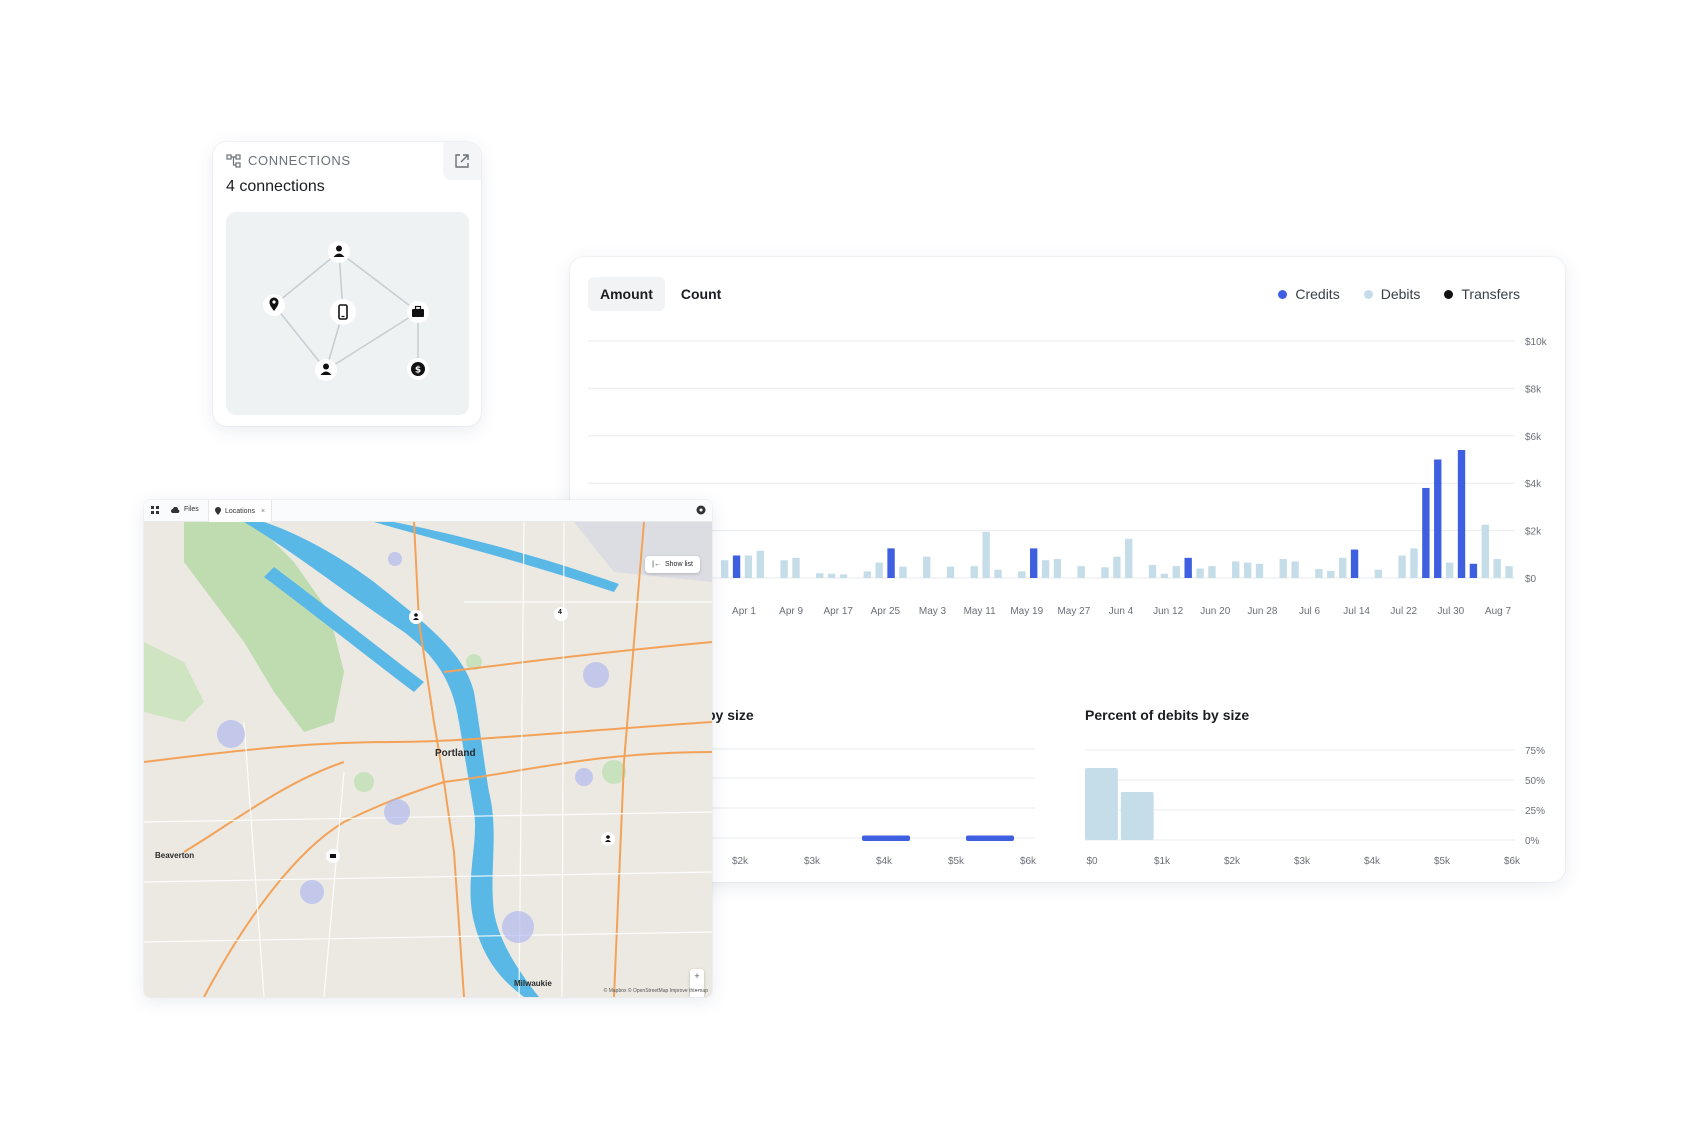 This screenshot has height=1133, width=1700. I want to click on settings-icon, so click(701, 510).